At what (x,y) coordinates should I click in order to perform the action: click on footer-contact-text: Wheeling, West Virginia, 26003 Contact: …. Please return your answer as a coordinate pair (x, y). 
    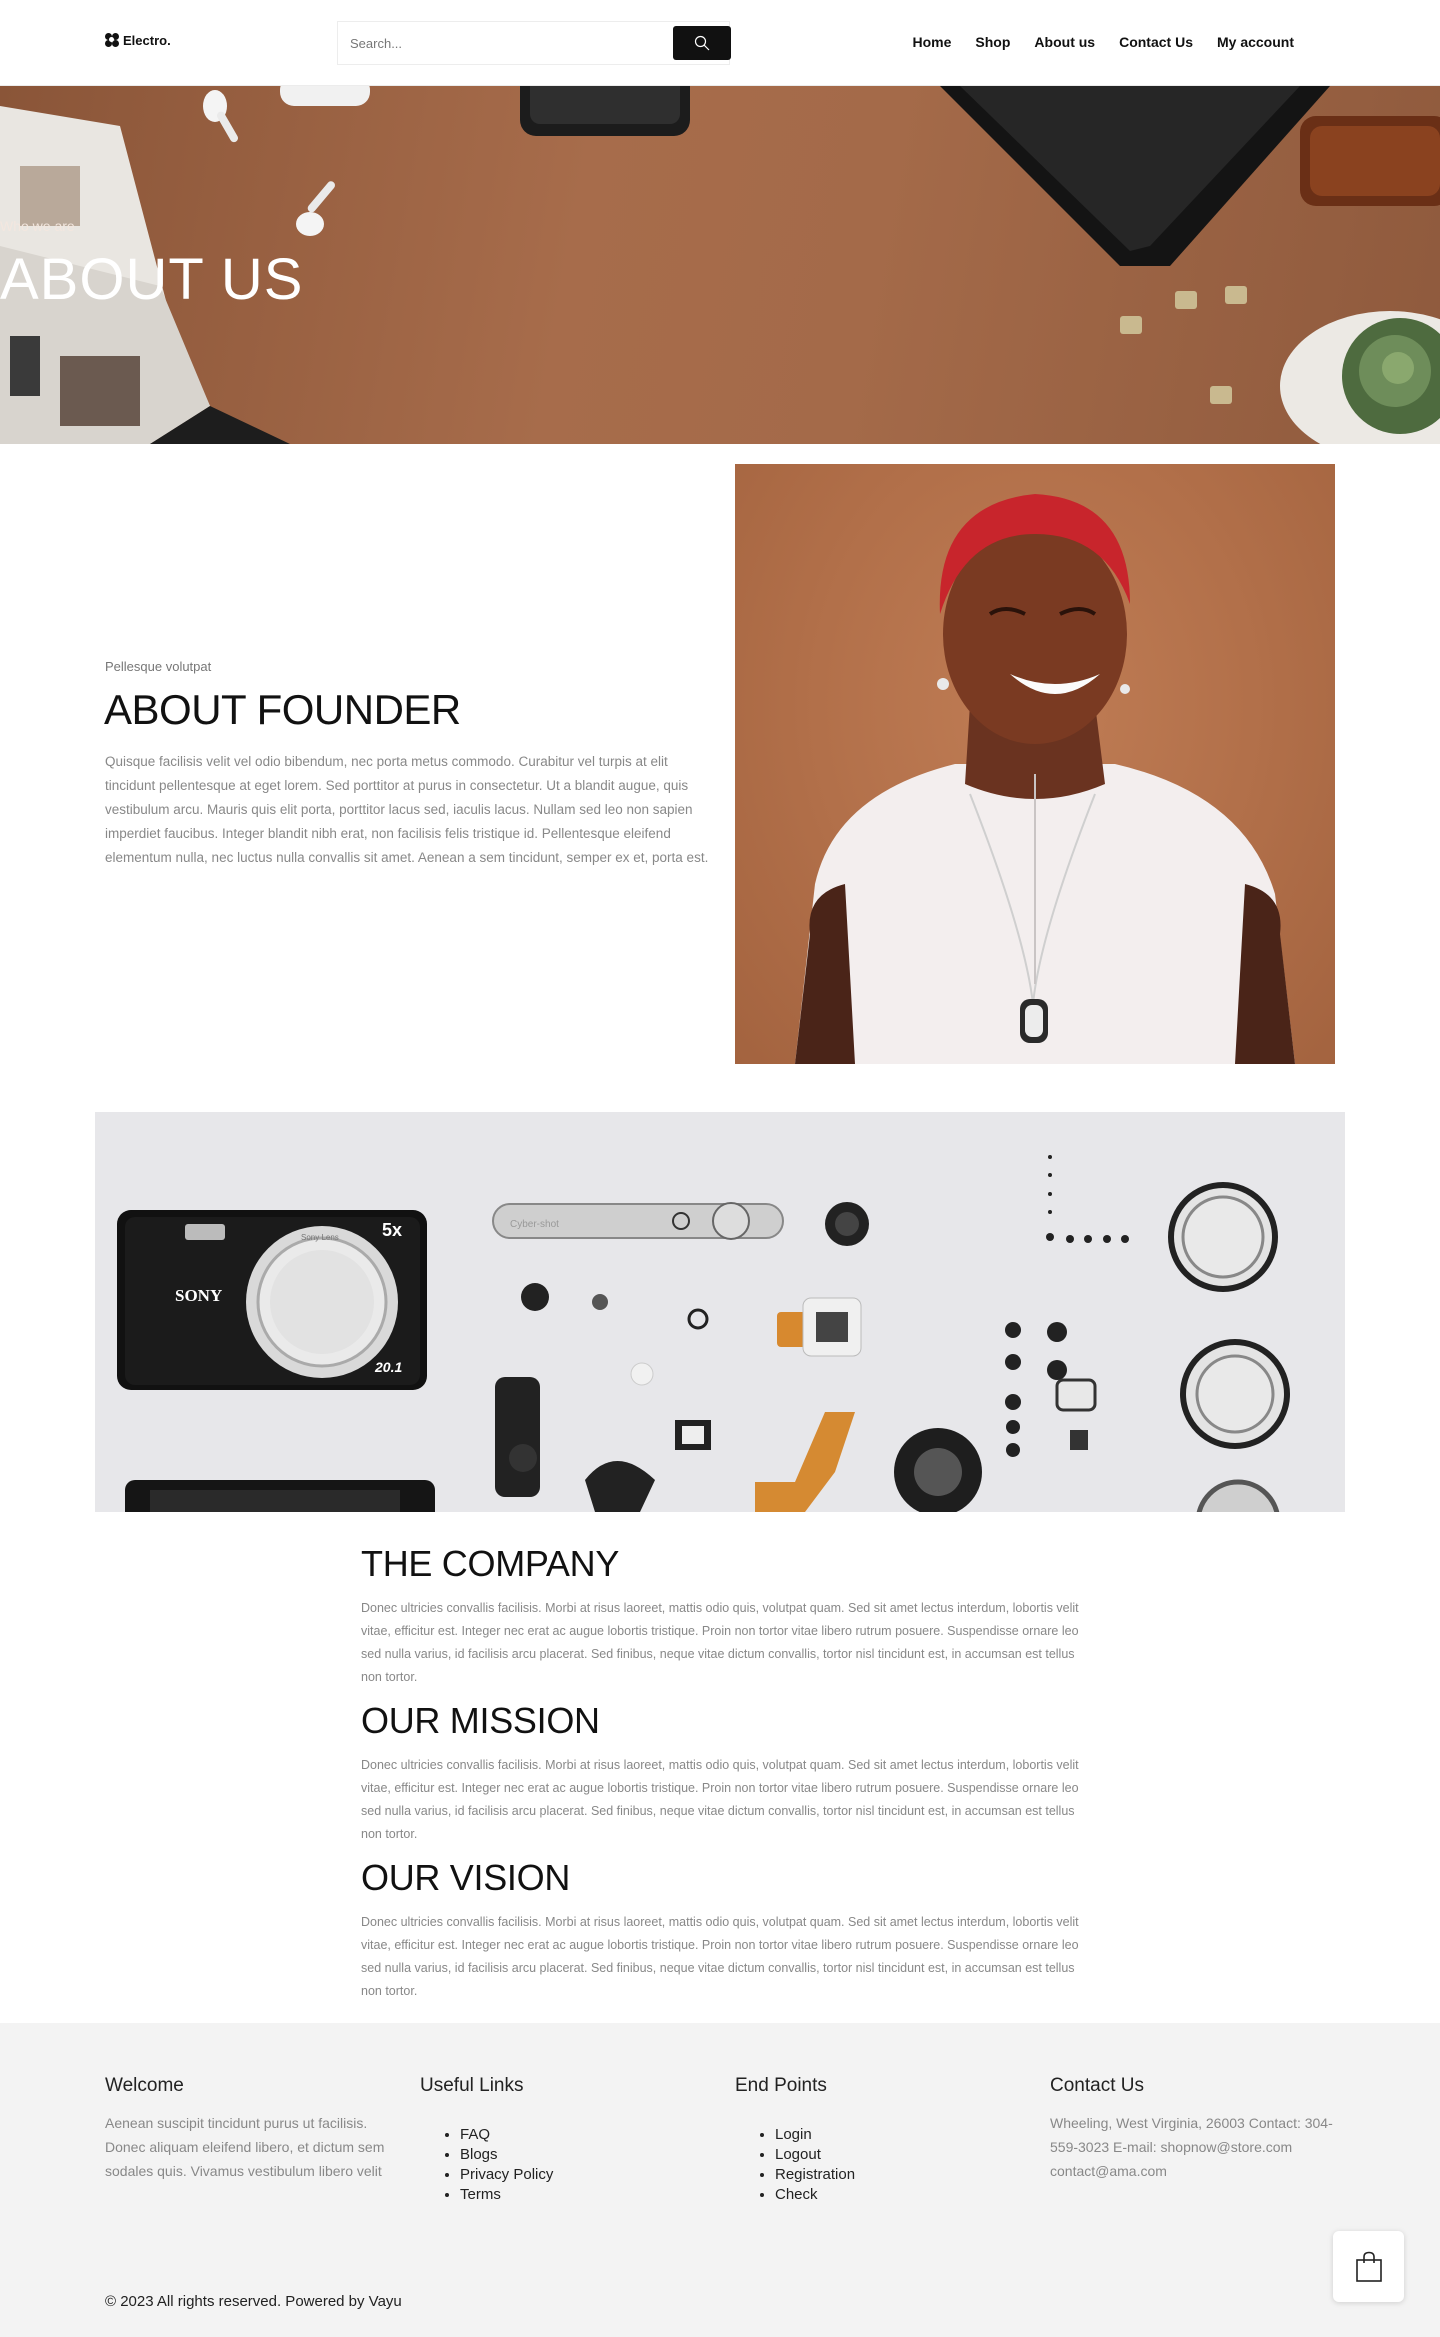
    Looking at the image, I should click on (1191, 2147).